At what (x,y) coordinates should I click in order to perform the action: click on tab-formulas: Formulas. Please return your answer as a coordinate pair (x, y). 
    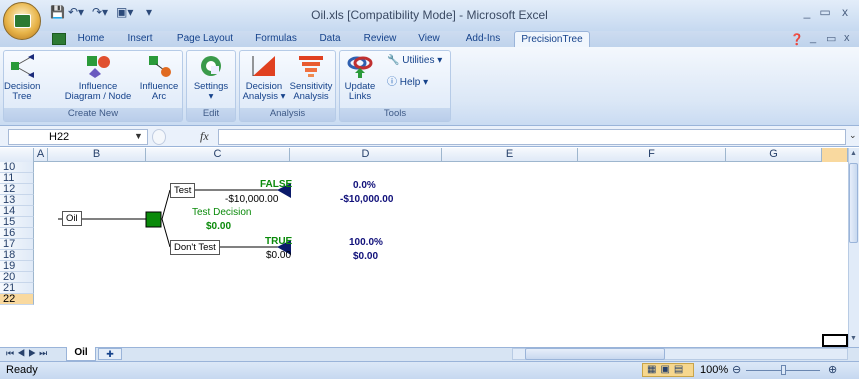
    Looking at the image, I should click on (276, 39).